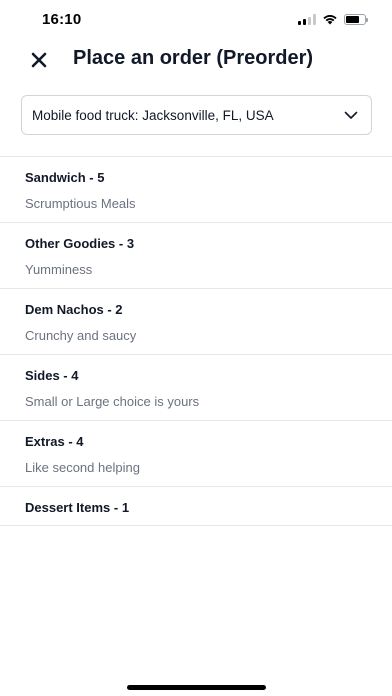  What do you see at coordinates (196, 256) in the screenshot?
I see `category-item-other-goodies: Other Goodies - 3 Yumminess` at bounding box center [196, 256].